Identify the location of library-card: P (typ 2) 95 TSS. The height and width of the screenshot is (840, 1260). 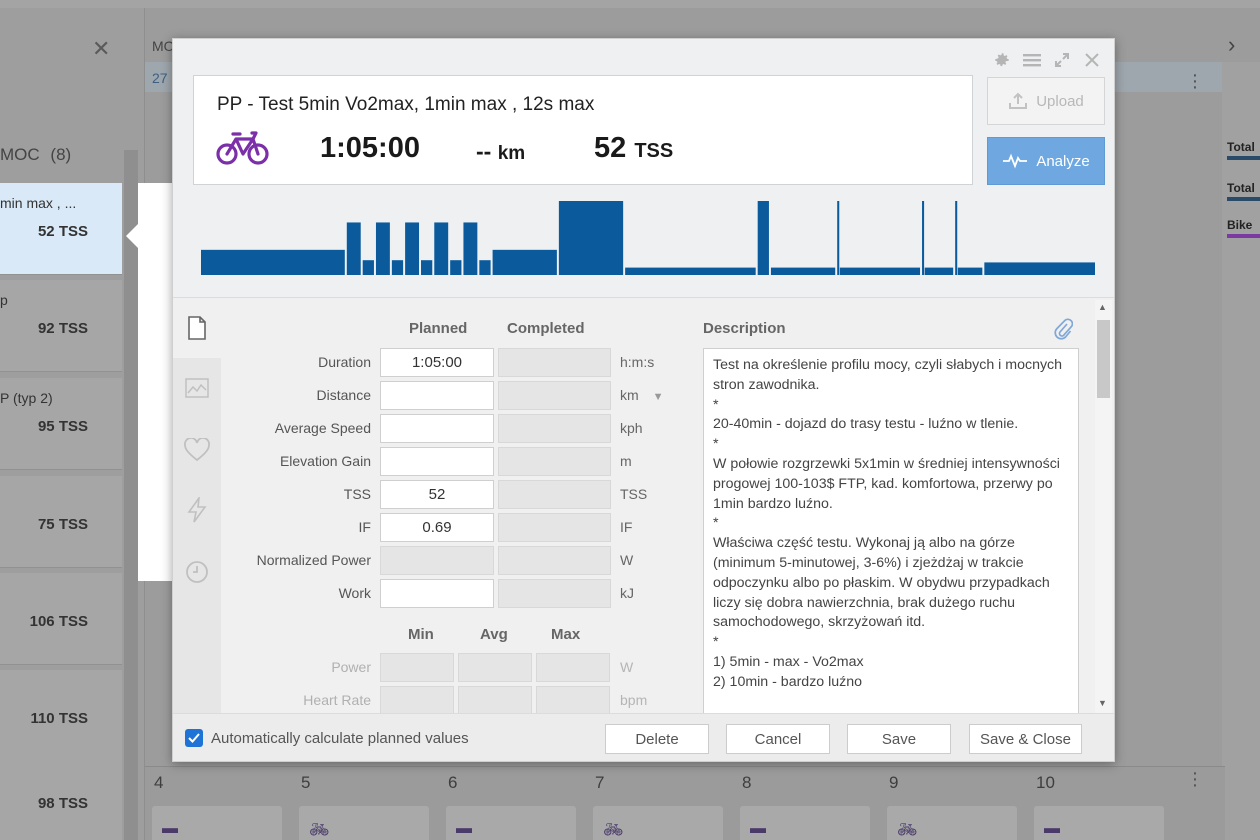
(61, 424).